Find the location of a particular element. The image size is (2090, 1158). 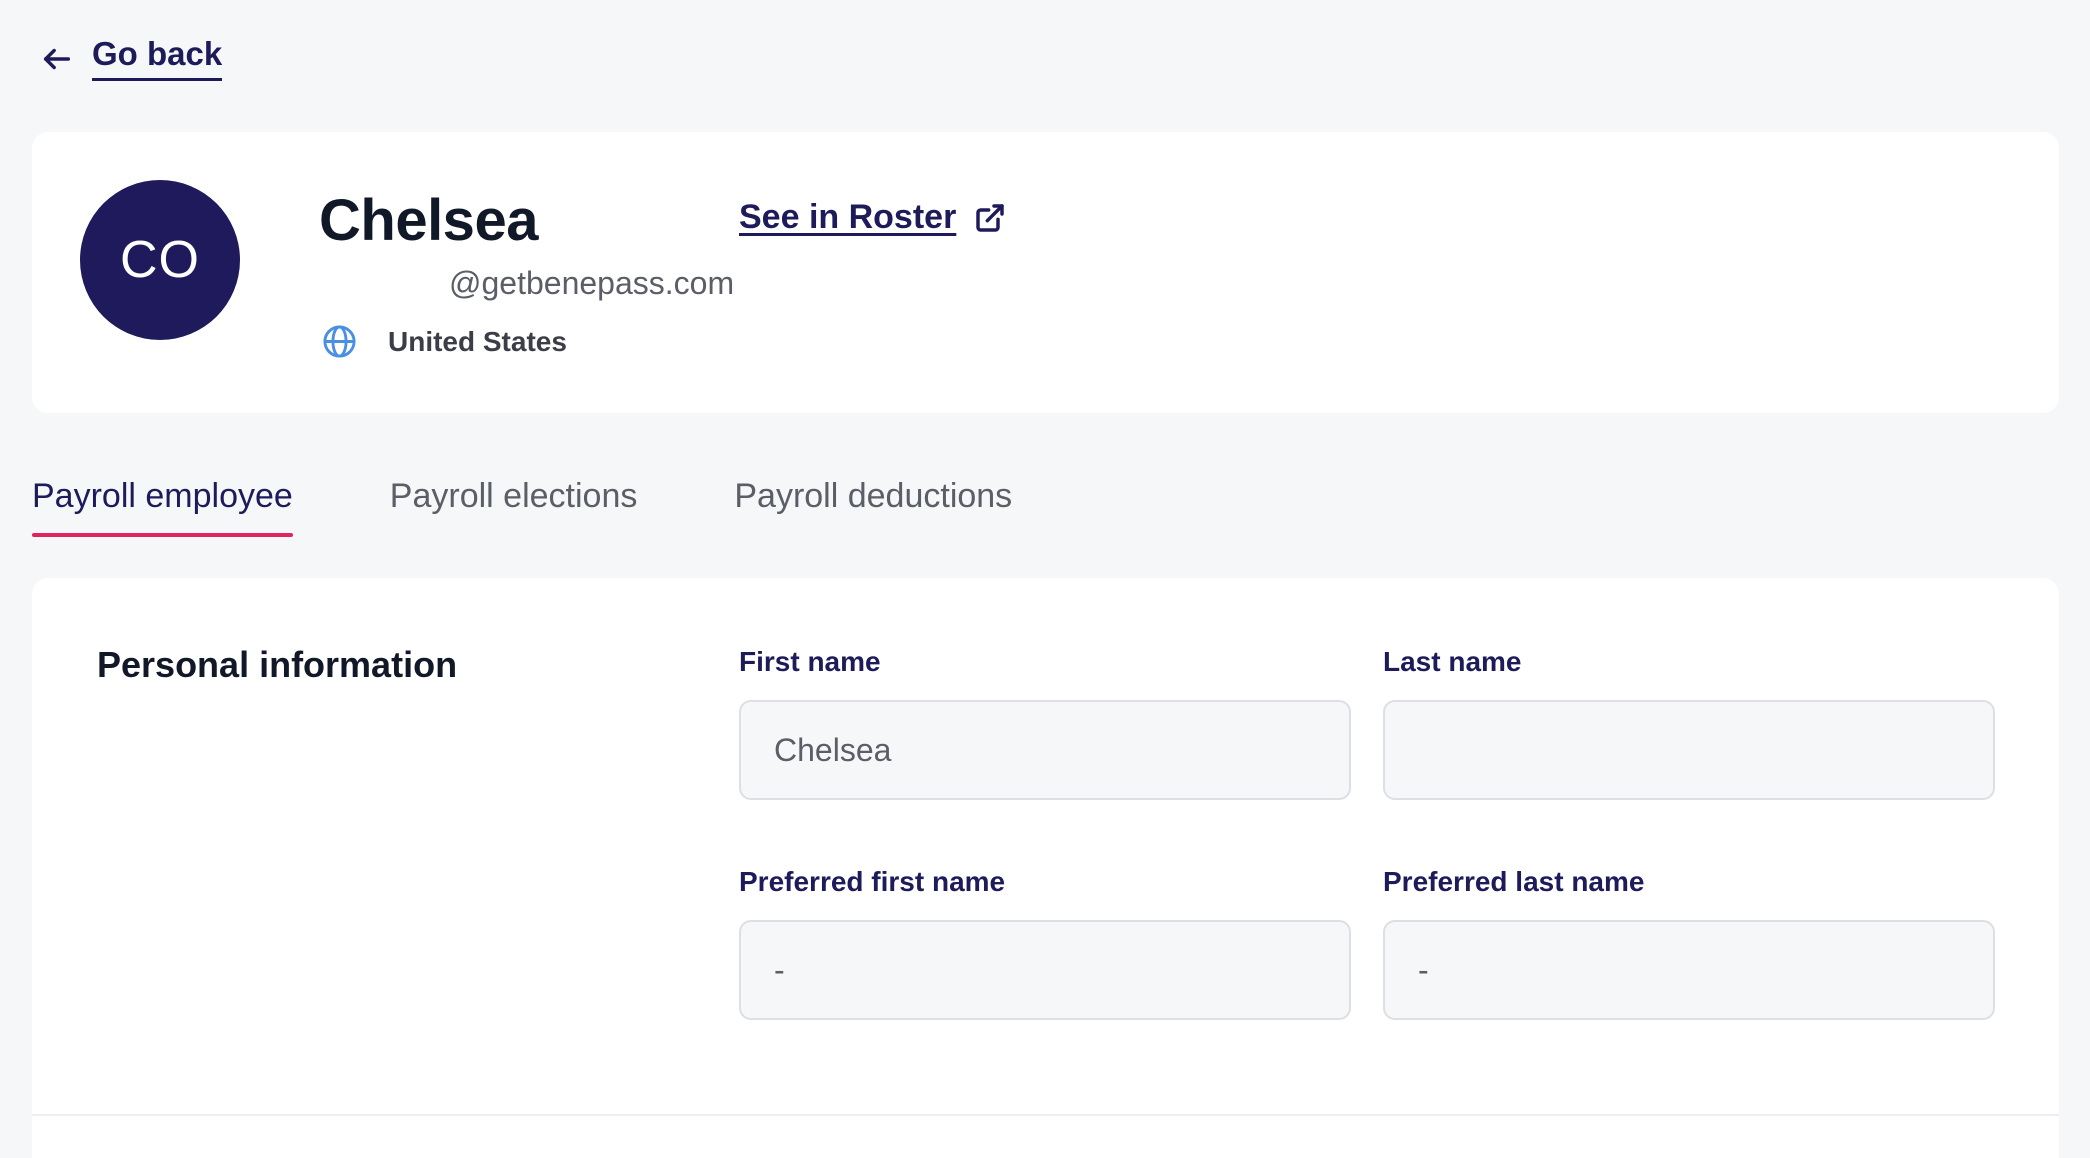

arrow-left-icon is located at coordinates (57, 58).